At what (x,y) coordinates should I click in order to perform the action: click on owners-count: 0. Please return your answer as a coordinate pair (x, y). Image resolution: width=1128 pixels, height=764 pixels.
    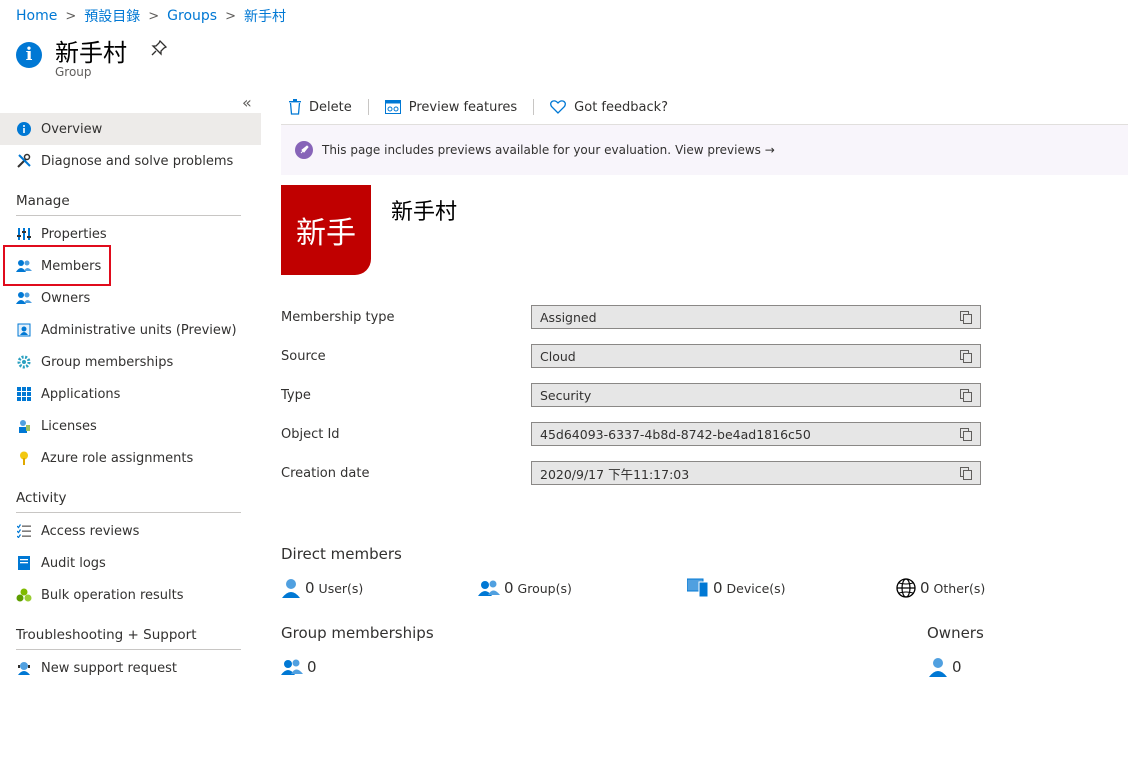
    Looking at the image, I should click on (957, 667).